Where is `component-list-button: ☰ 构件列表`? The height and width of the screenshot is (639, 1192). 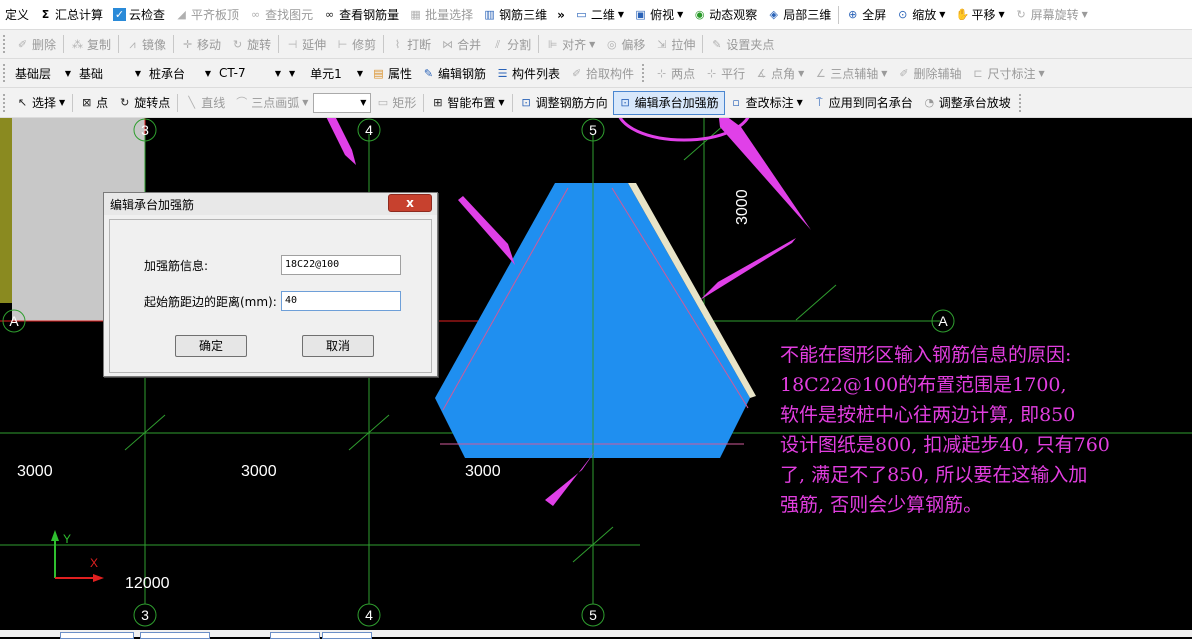
component-list-button: ☰ 构件列表 is located at coordinates (528, 73).